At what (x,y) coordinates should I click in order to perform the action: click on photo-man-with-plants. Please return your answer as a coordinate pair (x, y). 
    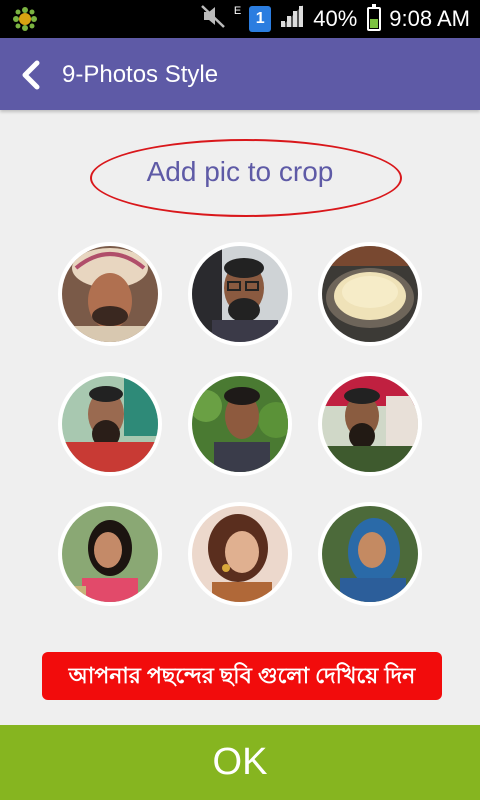
    Looking at the image, I should click on (240, 424).